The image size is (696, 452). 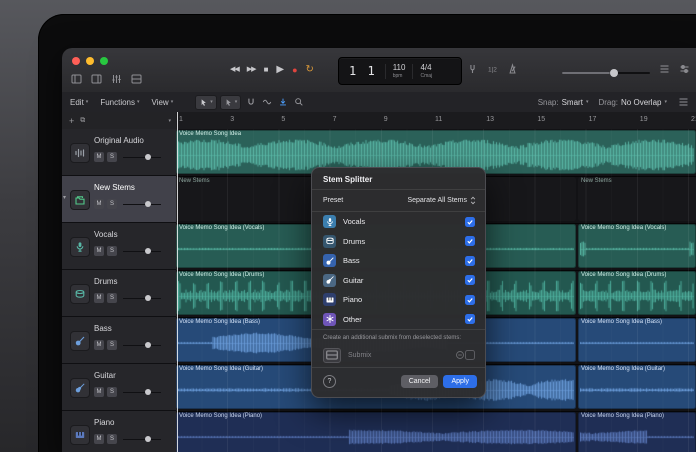 What do you see at coordinates (294, 70) in the screenshot?
I see `record-button: ●` at bounding box center [294, 70].